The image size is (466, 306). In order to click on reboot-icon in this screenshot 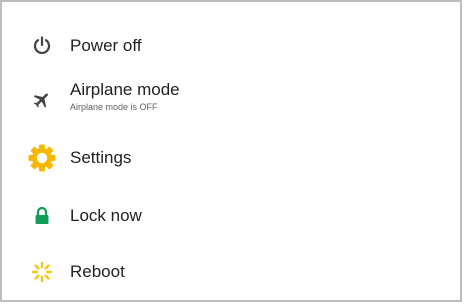, I will do `click(42, 272)`.